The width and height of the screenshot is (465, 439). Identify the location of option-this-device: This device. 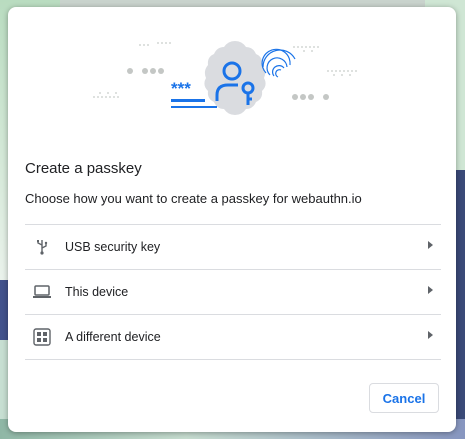
(233, 292).